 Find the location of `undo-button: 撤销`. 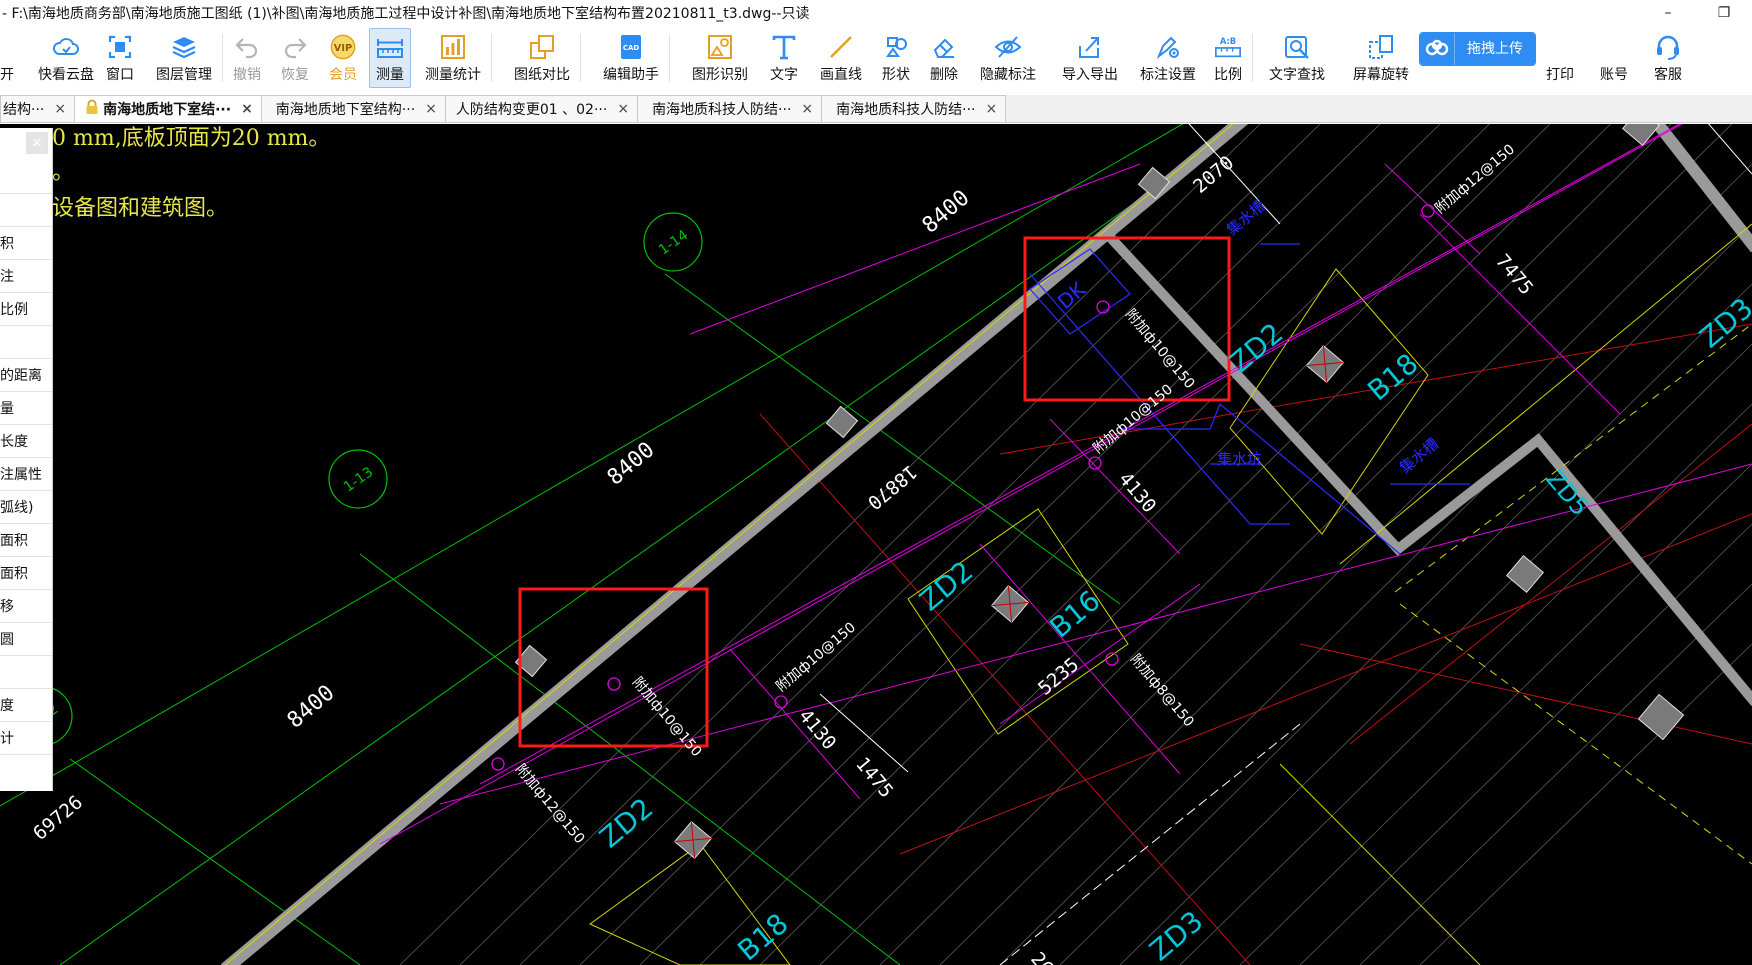

undo-button: 撤销 is located at coordinates (247, 58).